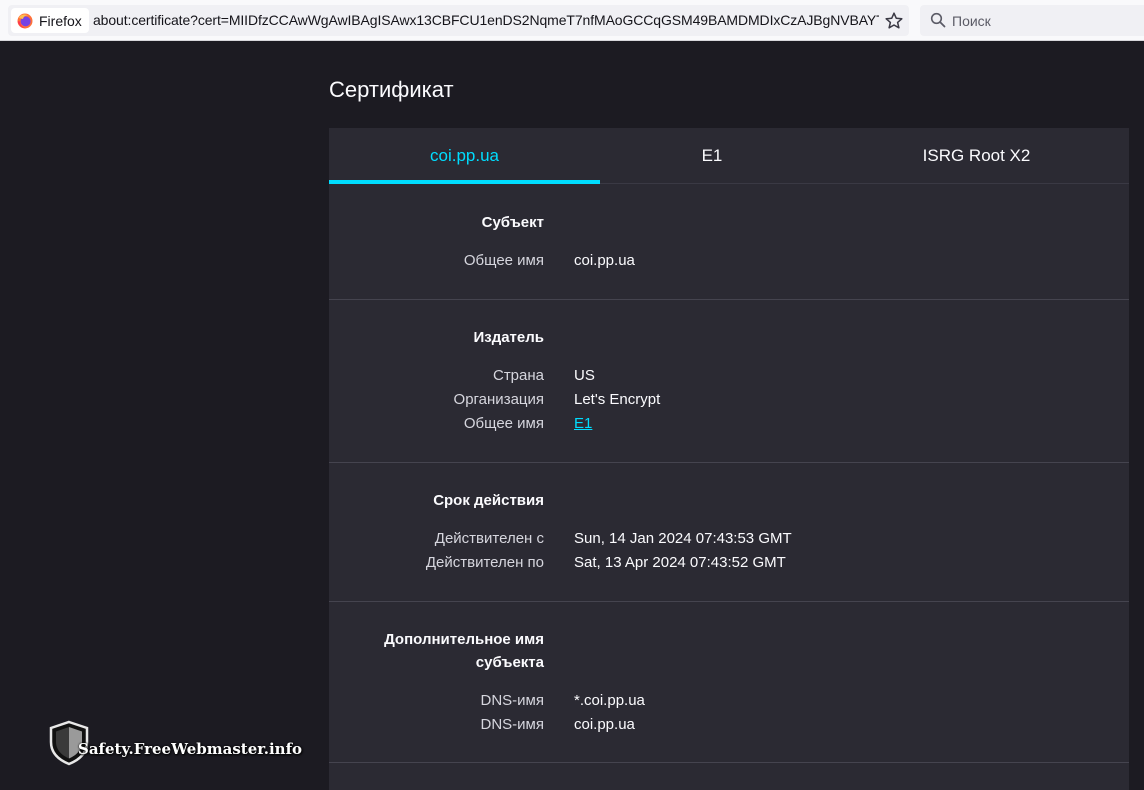 This screenshot has height=790, width=1144. What do you see at coordinates (680, 562) in the screenshot?
I see `field-value: Sat, 13 Apr 2024 07:43:52 GMT` at bounding box center [680, 562].